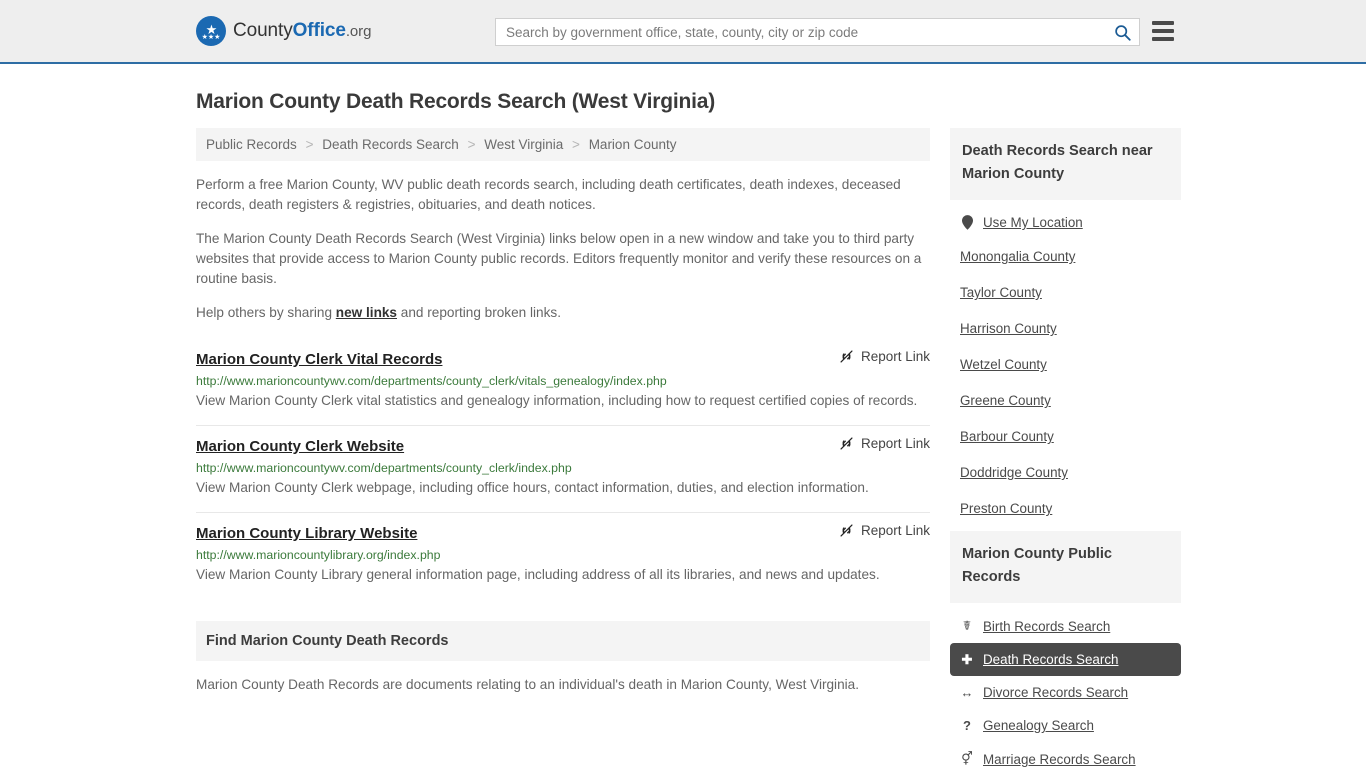 This screenshot has height=768, width=1366. What do you see at coordinates (211, 31) in the screenshot?
I see `eagle-stars-logo-icon: ★ ★★★` at bounding box center [211, 31].